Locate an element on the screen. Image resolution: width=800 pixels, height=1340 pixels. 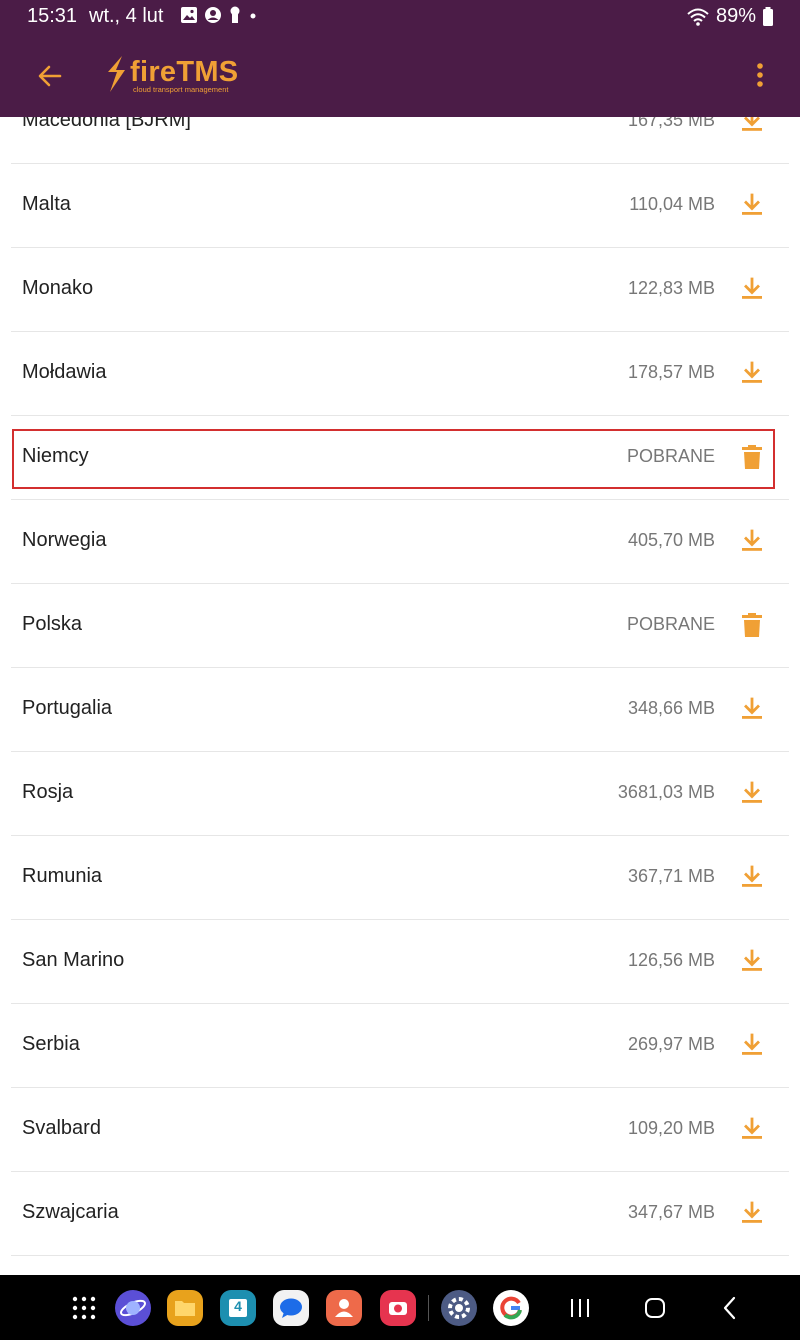
country-name: Monako is located at coordinates (58, 288).